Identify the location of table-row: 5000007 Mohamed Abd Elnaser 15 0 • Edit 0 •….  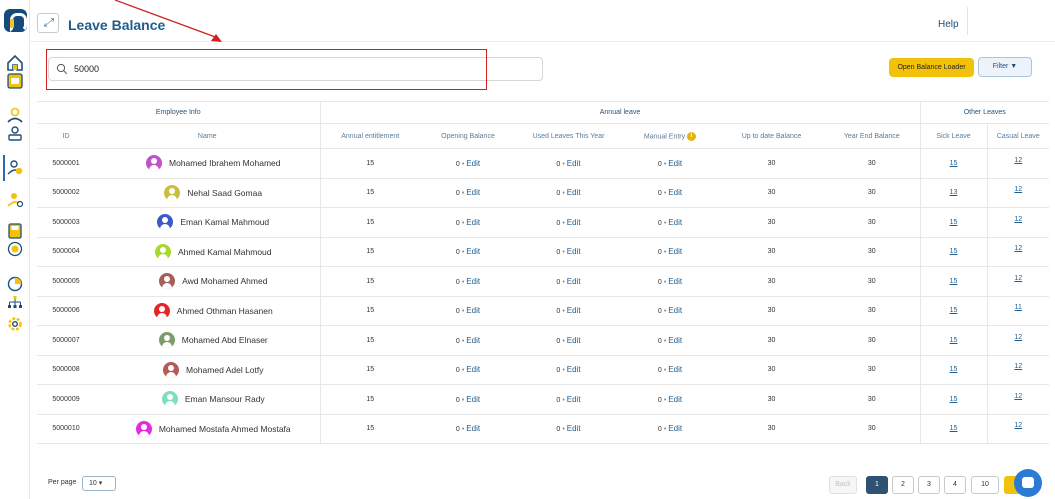
(543, 340).